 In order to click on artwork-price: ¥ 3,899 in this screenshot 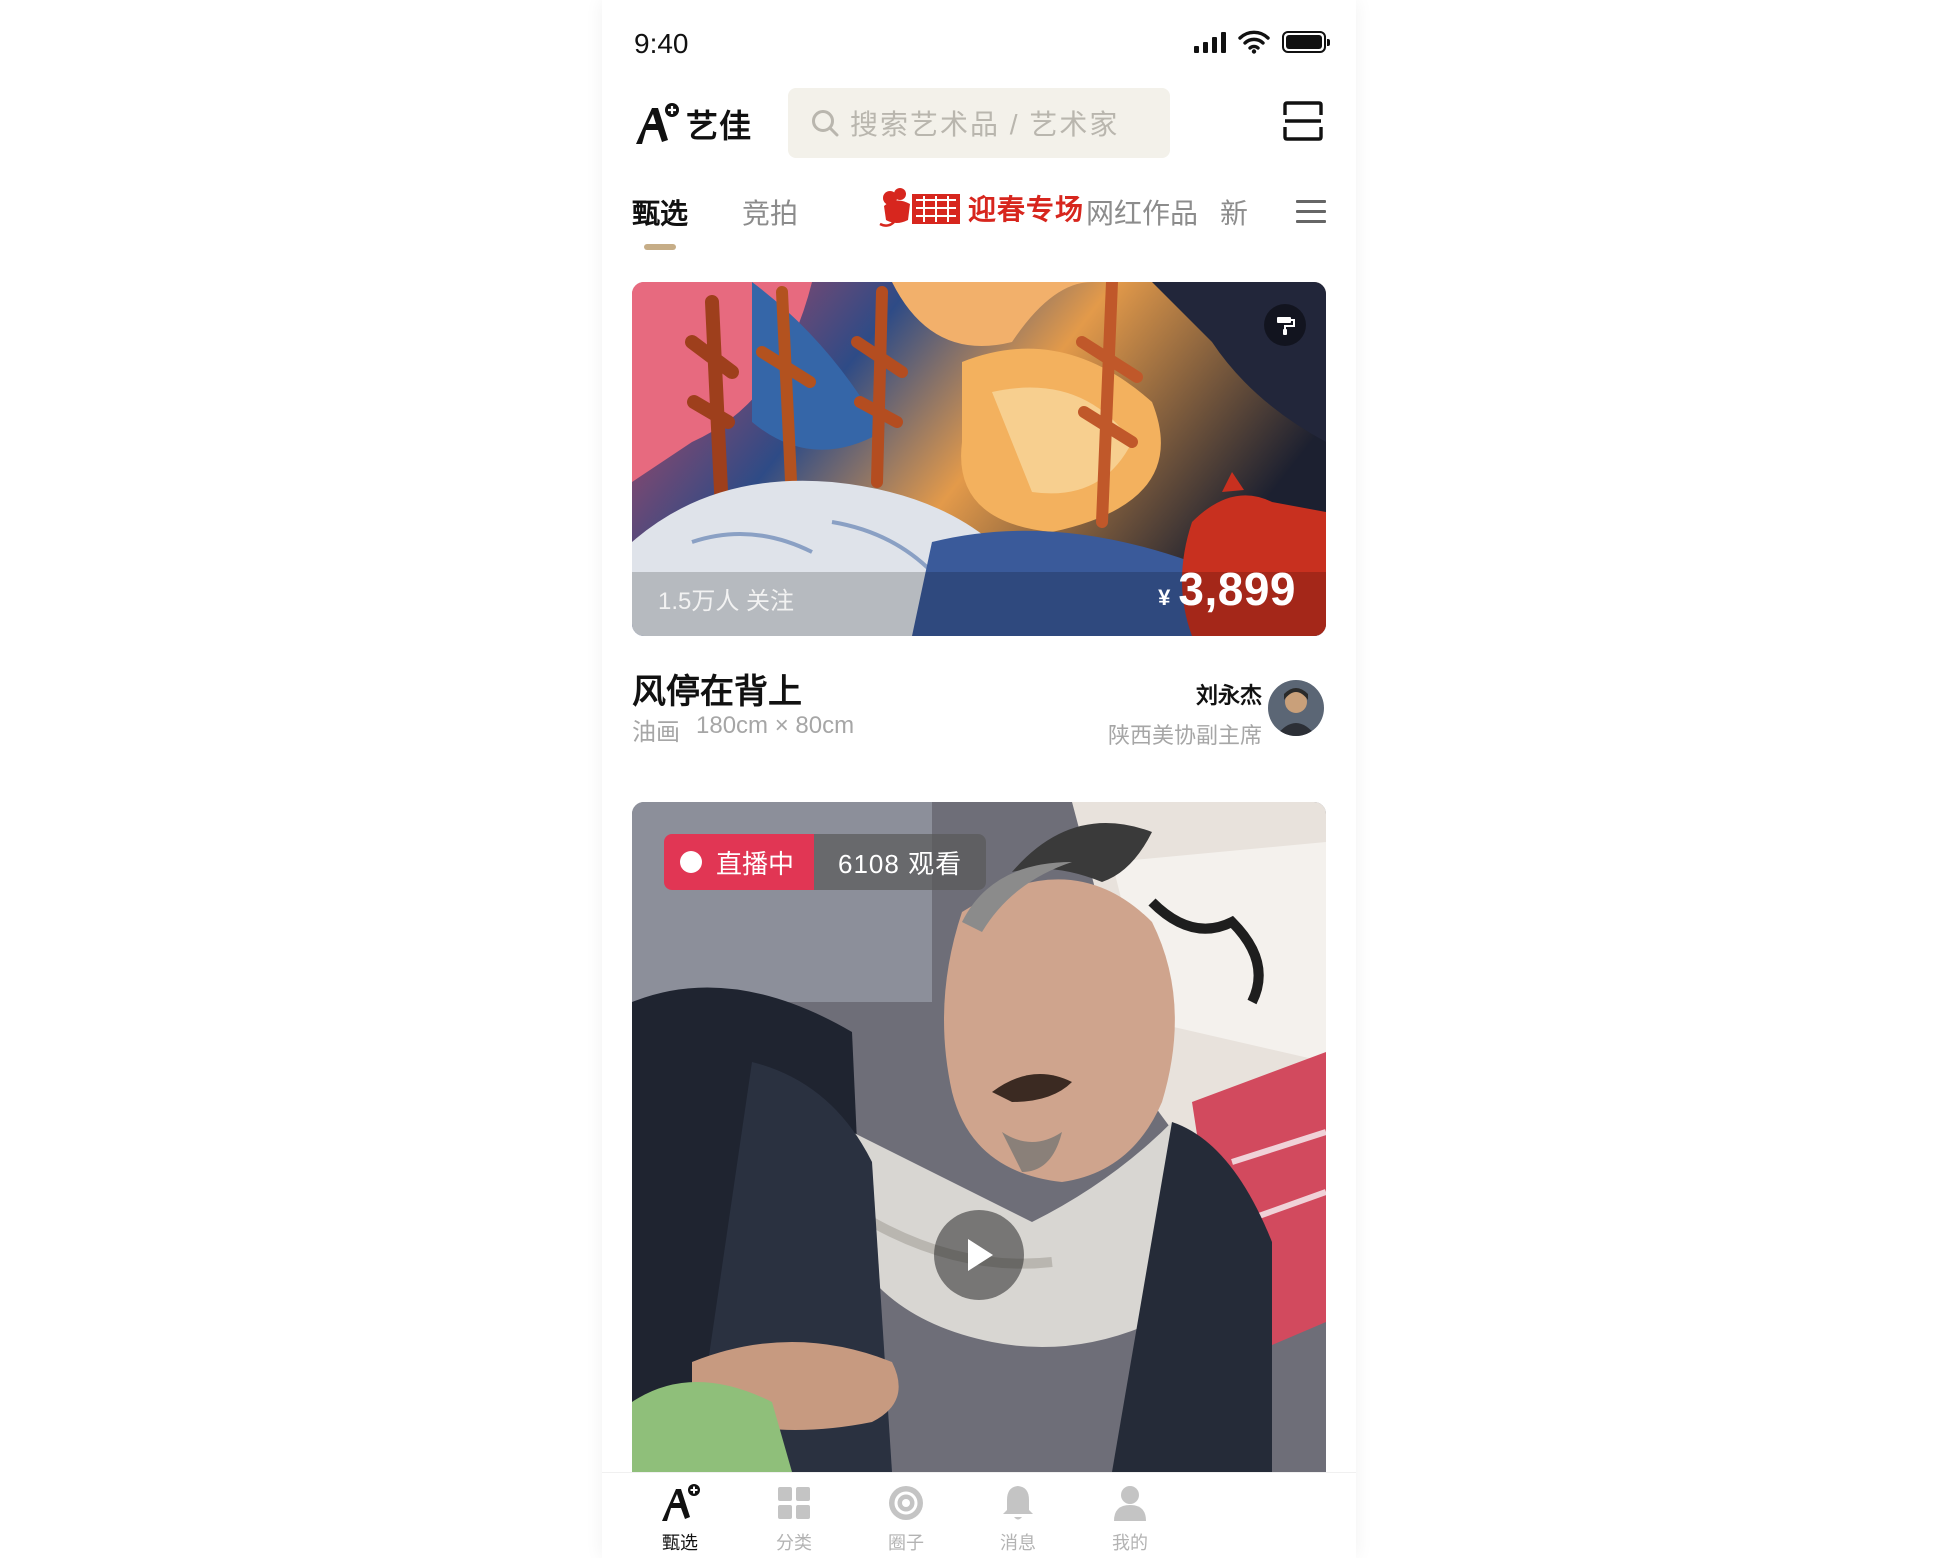, I will do `click(1227, 589)`.